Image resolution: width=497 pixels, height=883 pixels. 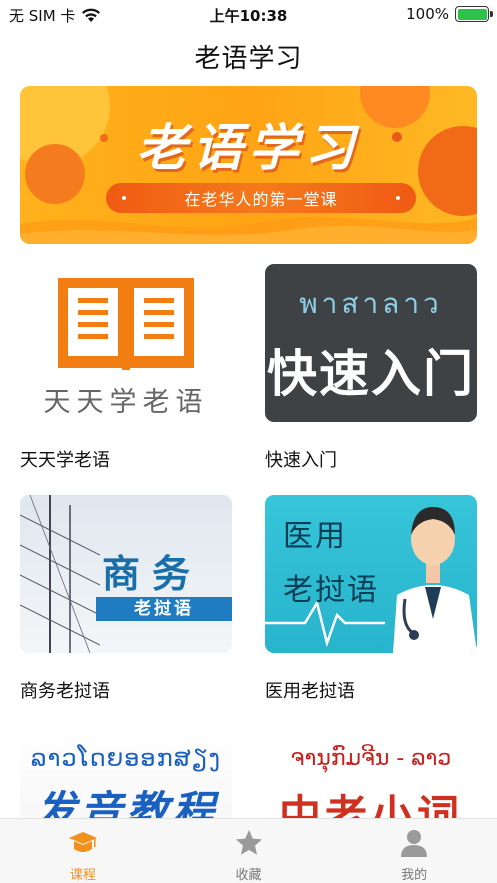 I want to click on nav-bar: 老语学习, so click(x=248, y=56).